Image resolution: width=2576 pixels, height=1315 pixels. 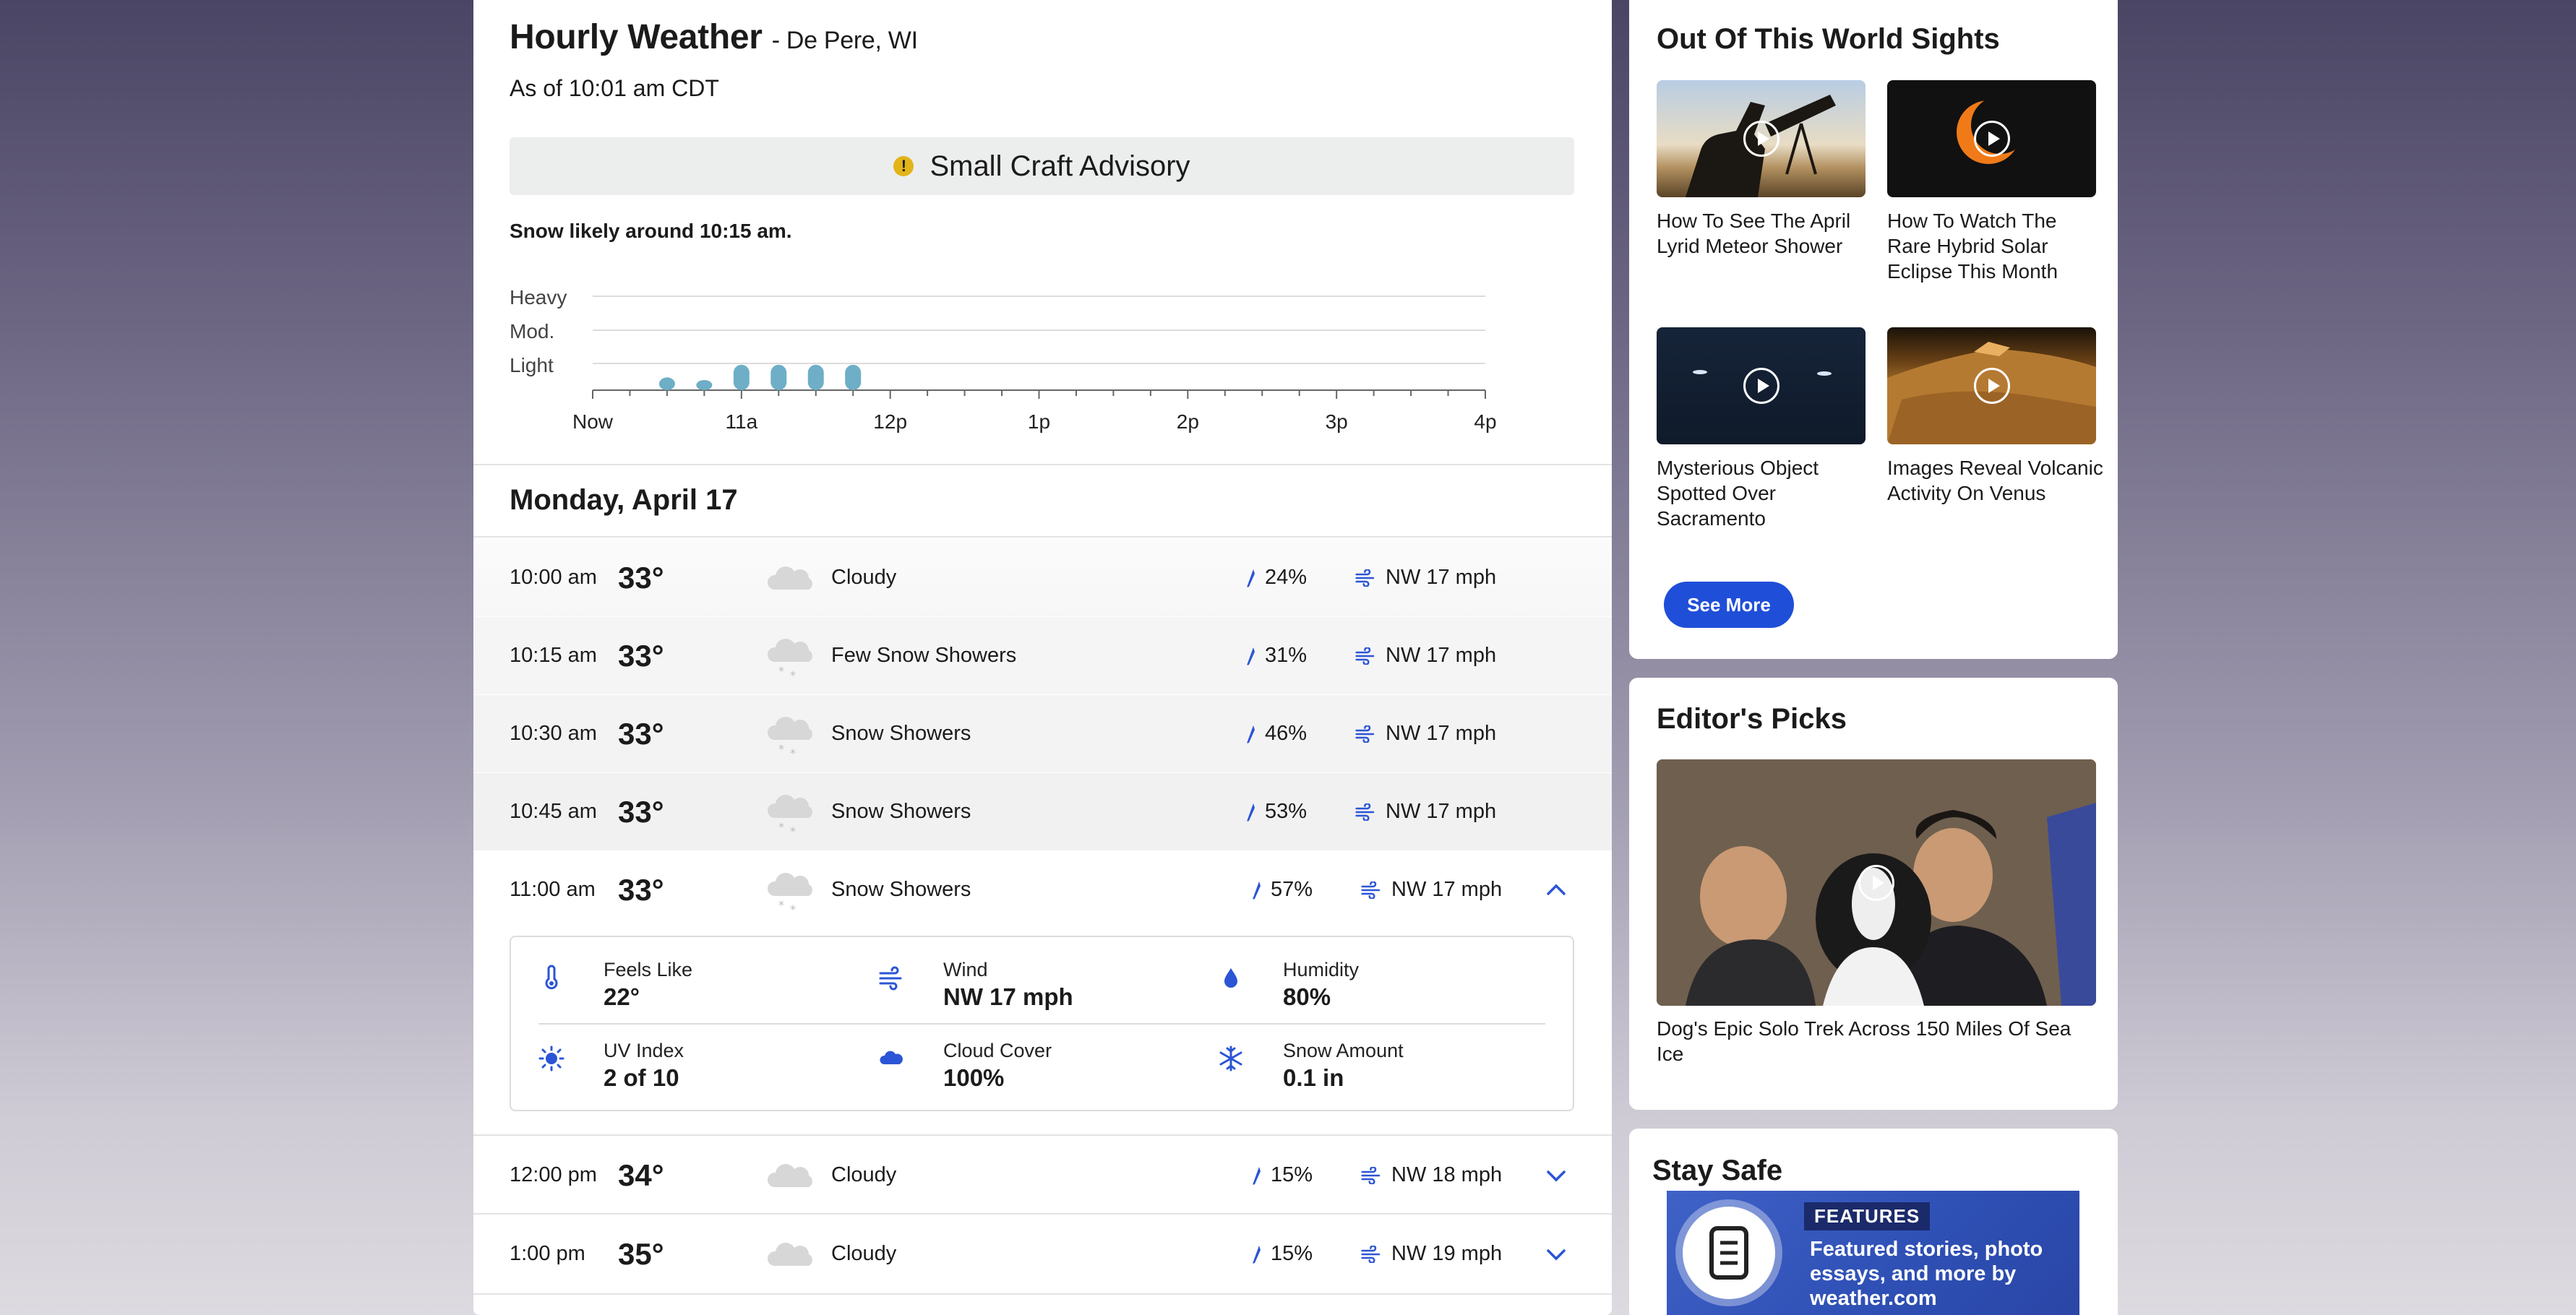 What do you see at coordinates (1030, 988) in the screenshot?
I see `detail-wind: Wind NW 17 mph` at bounding box center [1030, 988].